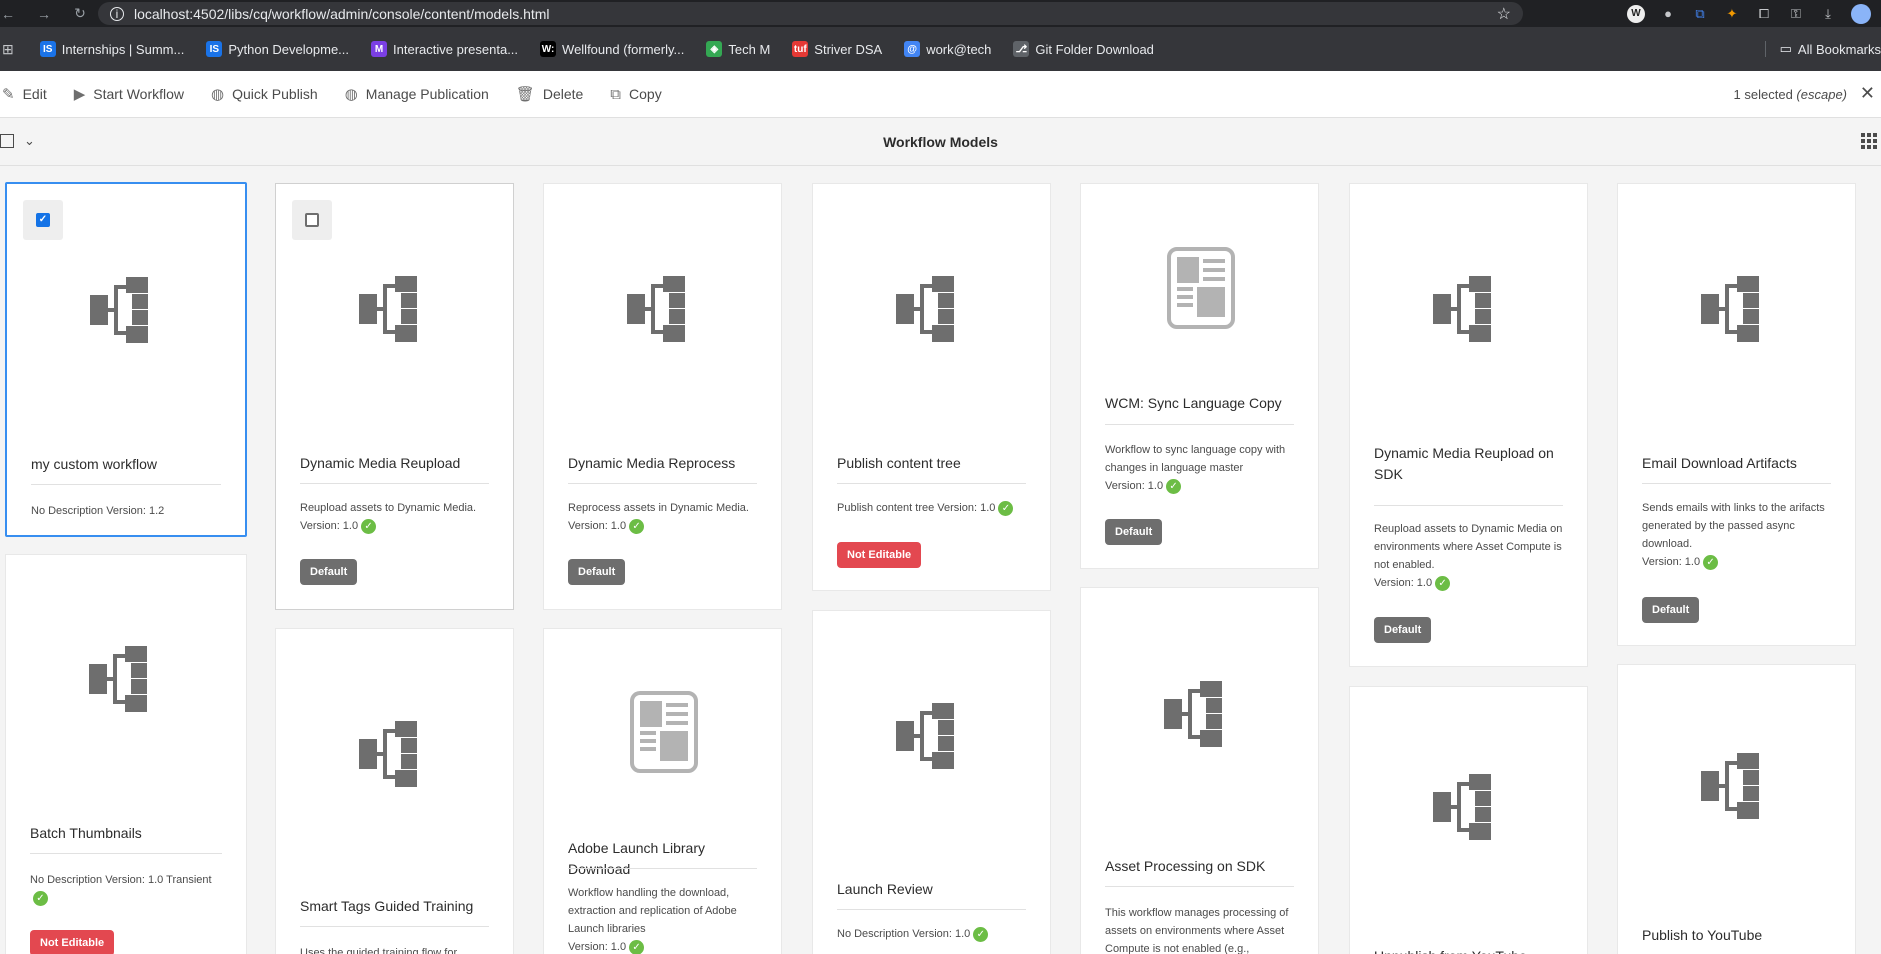 The height and width of the screenshot is (954, 1881). Describe the element at coordinates (1468, 820) in the screenshot. I see `workflow-card: Unpublish from YouTube` at that location.